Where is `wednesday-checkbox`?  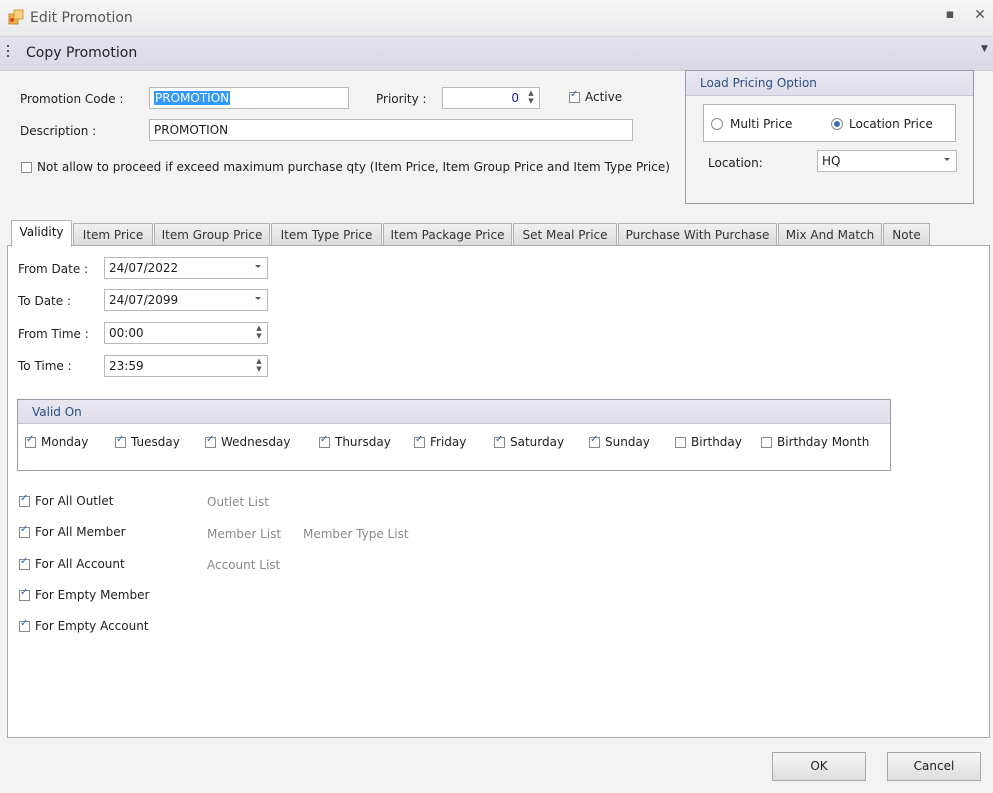
wednesday-checkbox is located at coordinates (210, 441).